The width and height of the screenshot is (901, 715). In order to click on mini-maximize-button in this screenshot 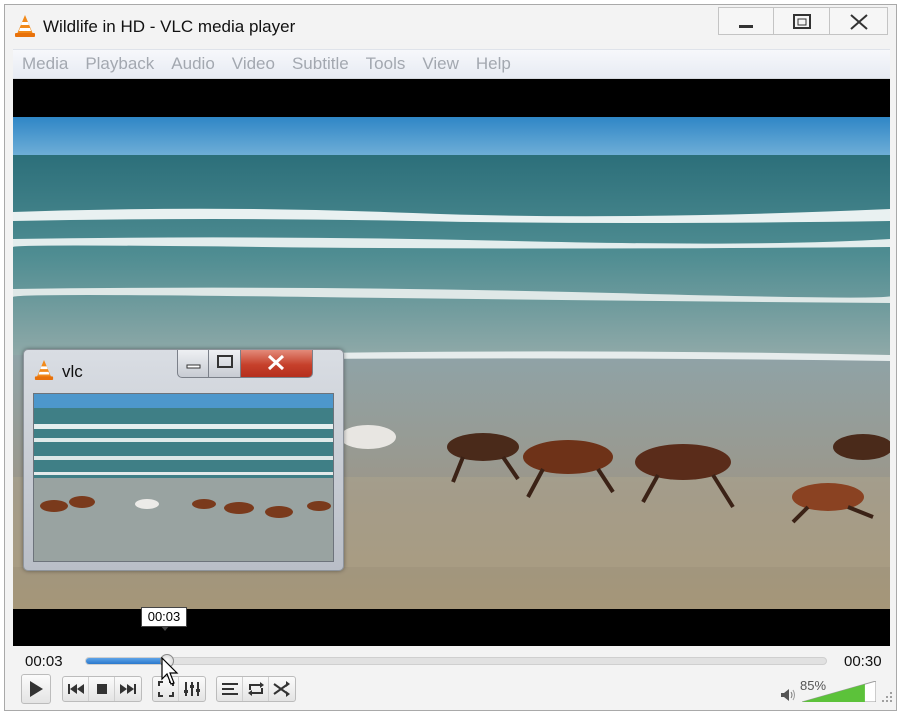, I will do `click(225, 364)`.